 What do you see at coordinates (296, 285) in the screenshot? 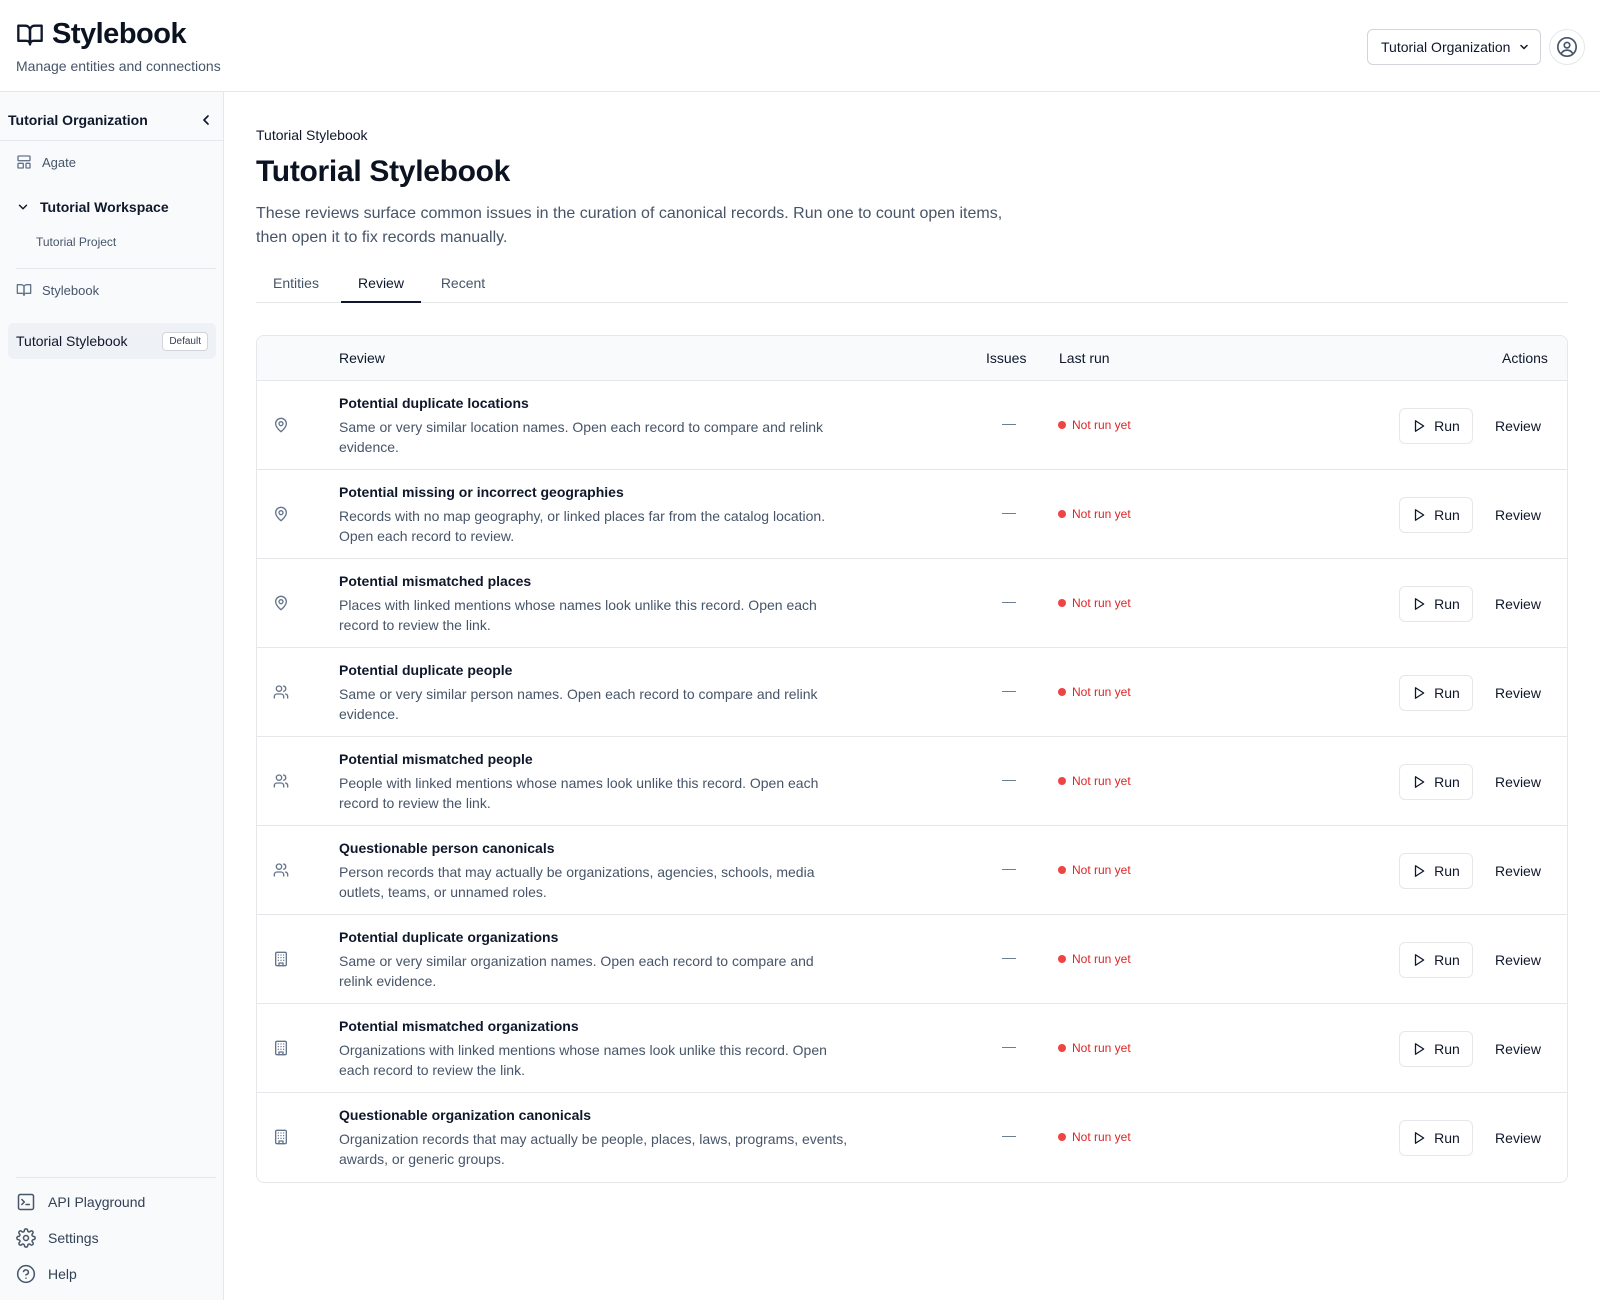
I see `tab-entities: Entities` at bounding box center [296, 285].